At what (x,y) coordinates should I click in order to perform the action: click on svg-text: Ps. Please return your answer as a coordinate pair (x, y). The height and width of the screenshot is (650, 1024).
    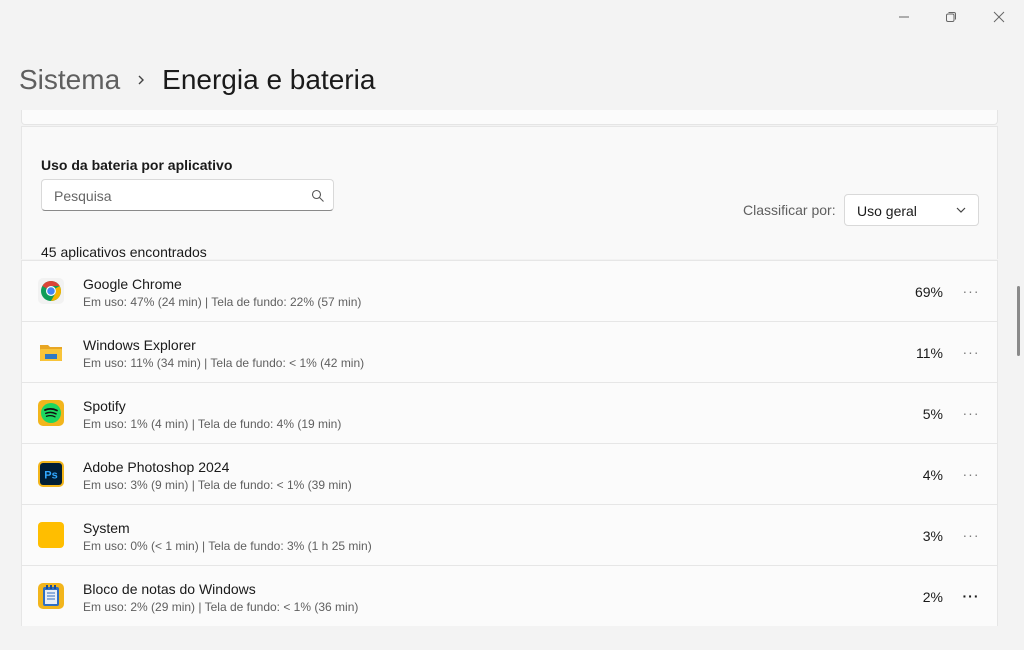
    Looking at the image, I should click on (50, 476).